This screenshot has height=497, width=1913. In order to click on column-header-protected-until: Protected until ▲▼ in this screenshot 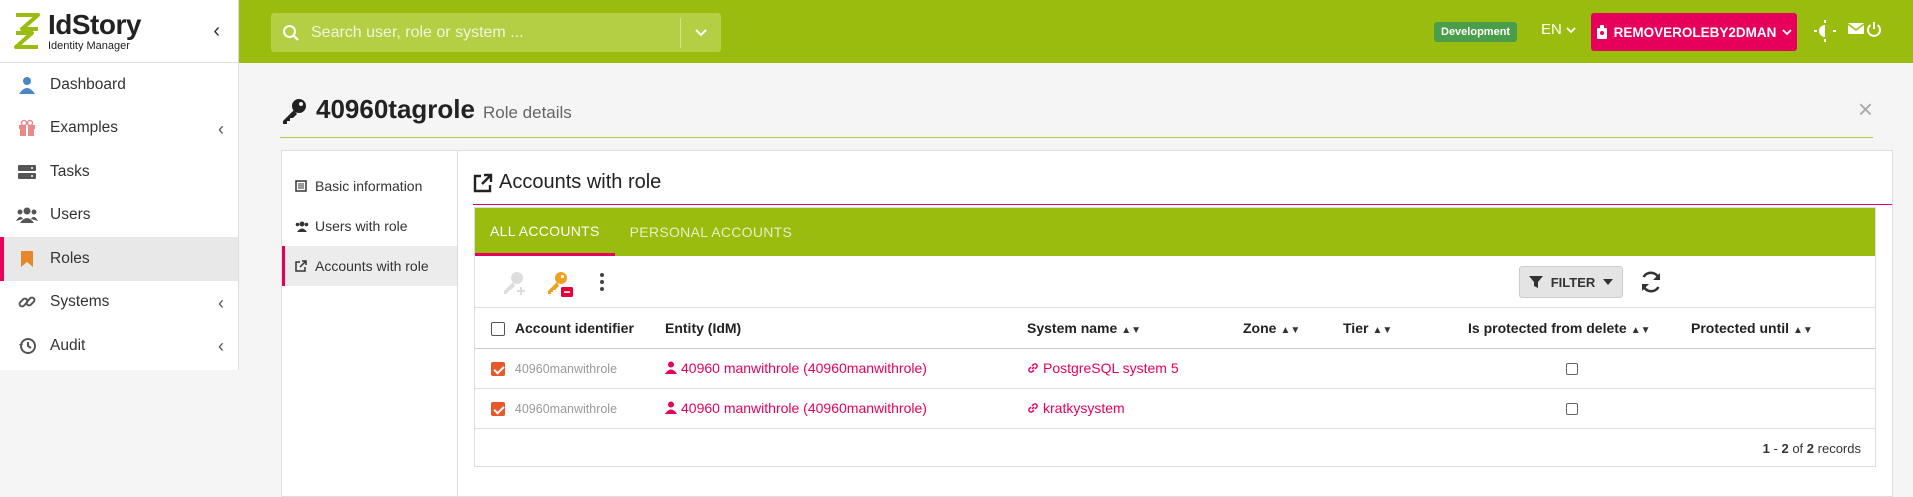, I will do `click(1783, 328)`.